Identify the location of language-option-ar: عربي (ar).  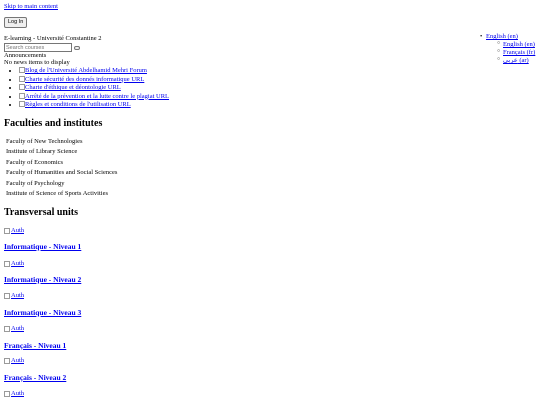
(516, 60).